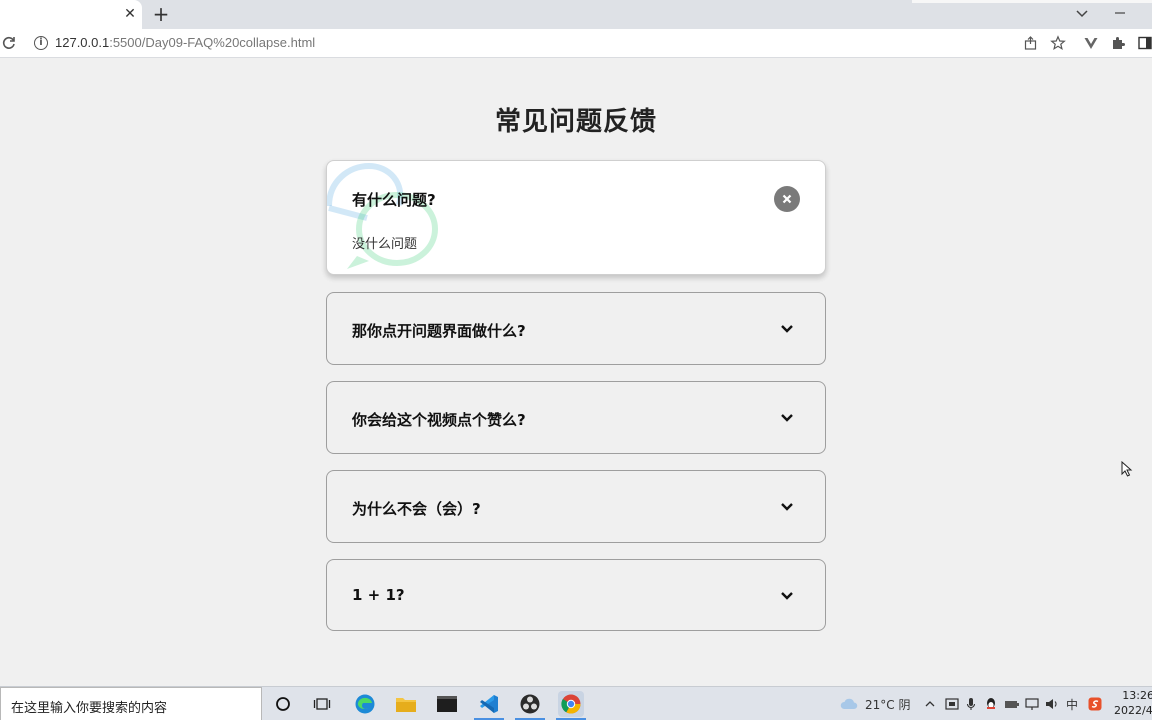  Describe the element at coordinates (576, 417) in the screenshot. I see `faq-item-3: 你会给这个视频点个赞么?` at that location.